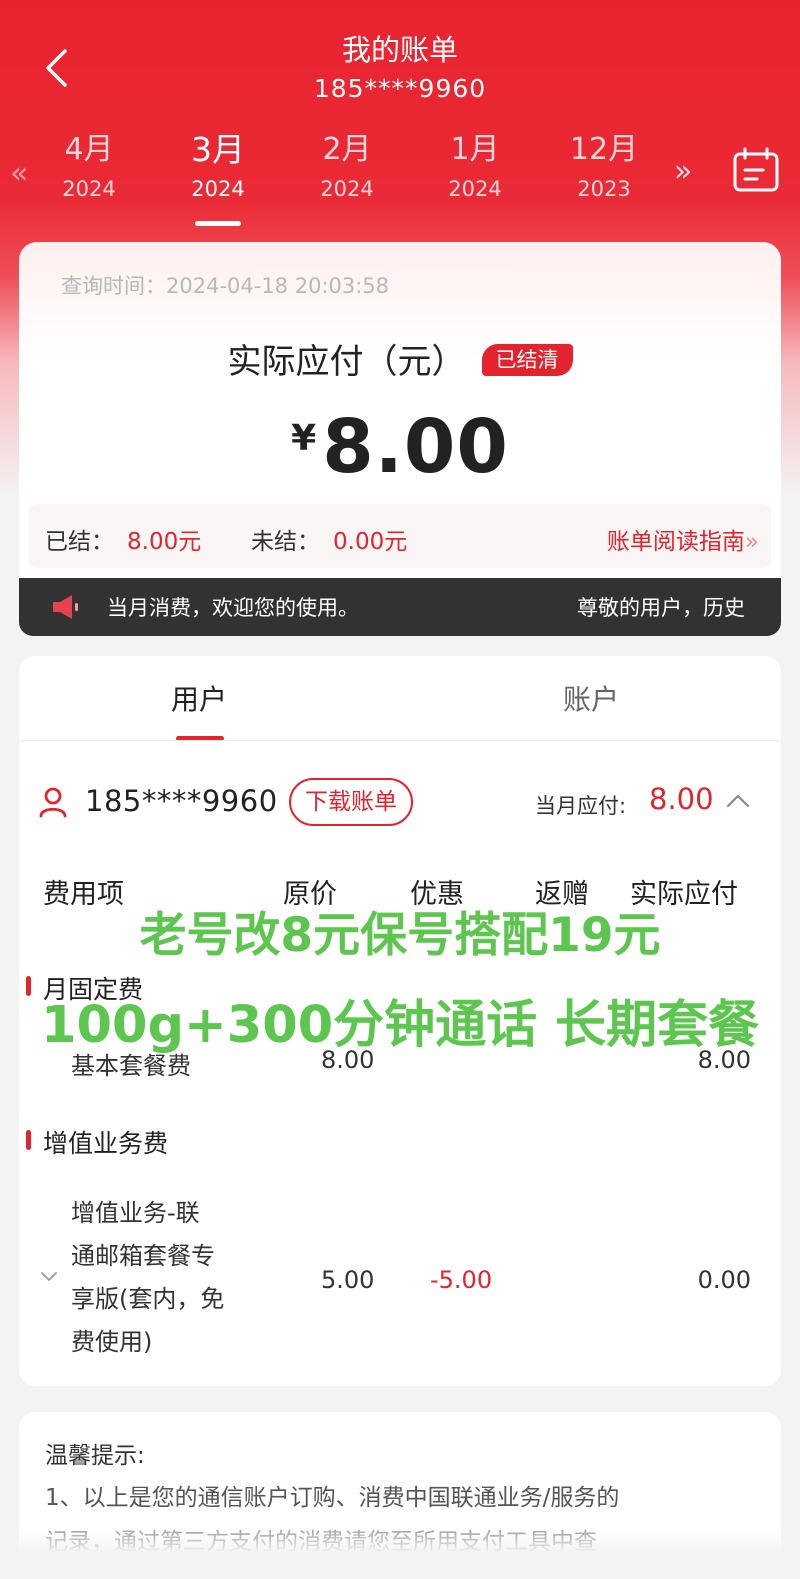 The image size is (800, 1579). I want to click on bottom-fade, so click(400, 1555).